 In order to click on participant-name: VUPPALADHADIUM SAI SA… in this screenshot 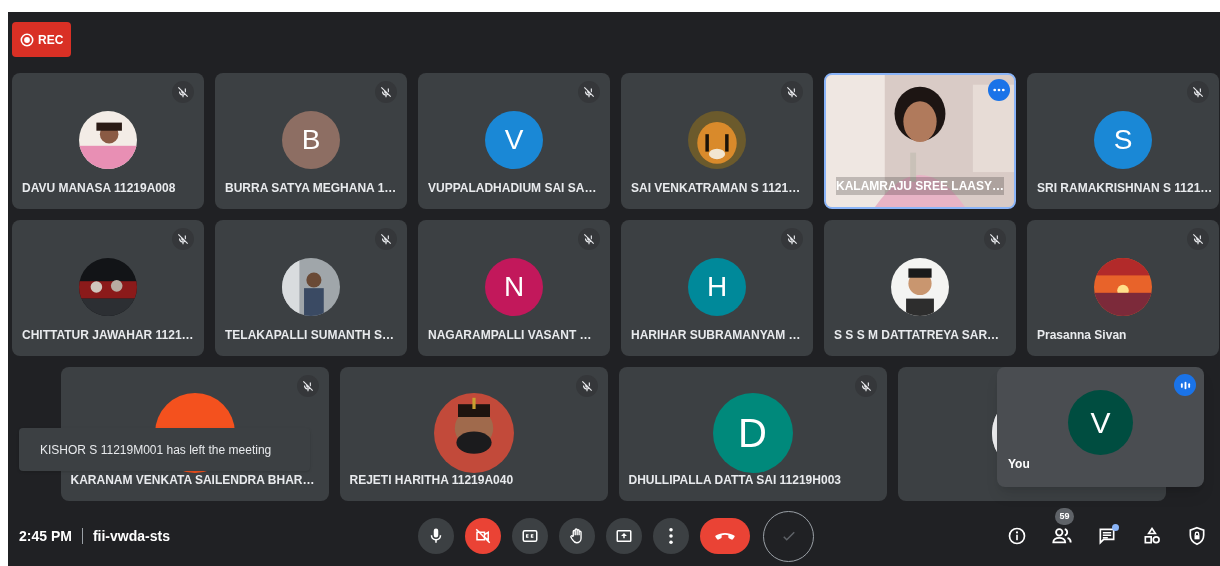, I will do `click(512, 188)`.